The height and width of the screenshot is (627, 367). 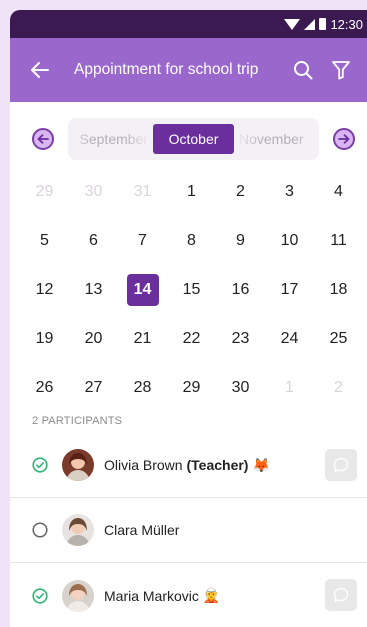 What do you see at coordinates (93, 290) in the screenshot?
I see `calendar-day: 13` at bounding box center [93, 290].